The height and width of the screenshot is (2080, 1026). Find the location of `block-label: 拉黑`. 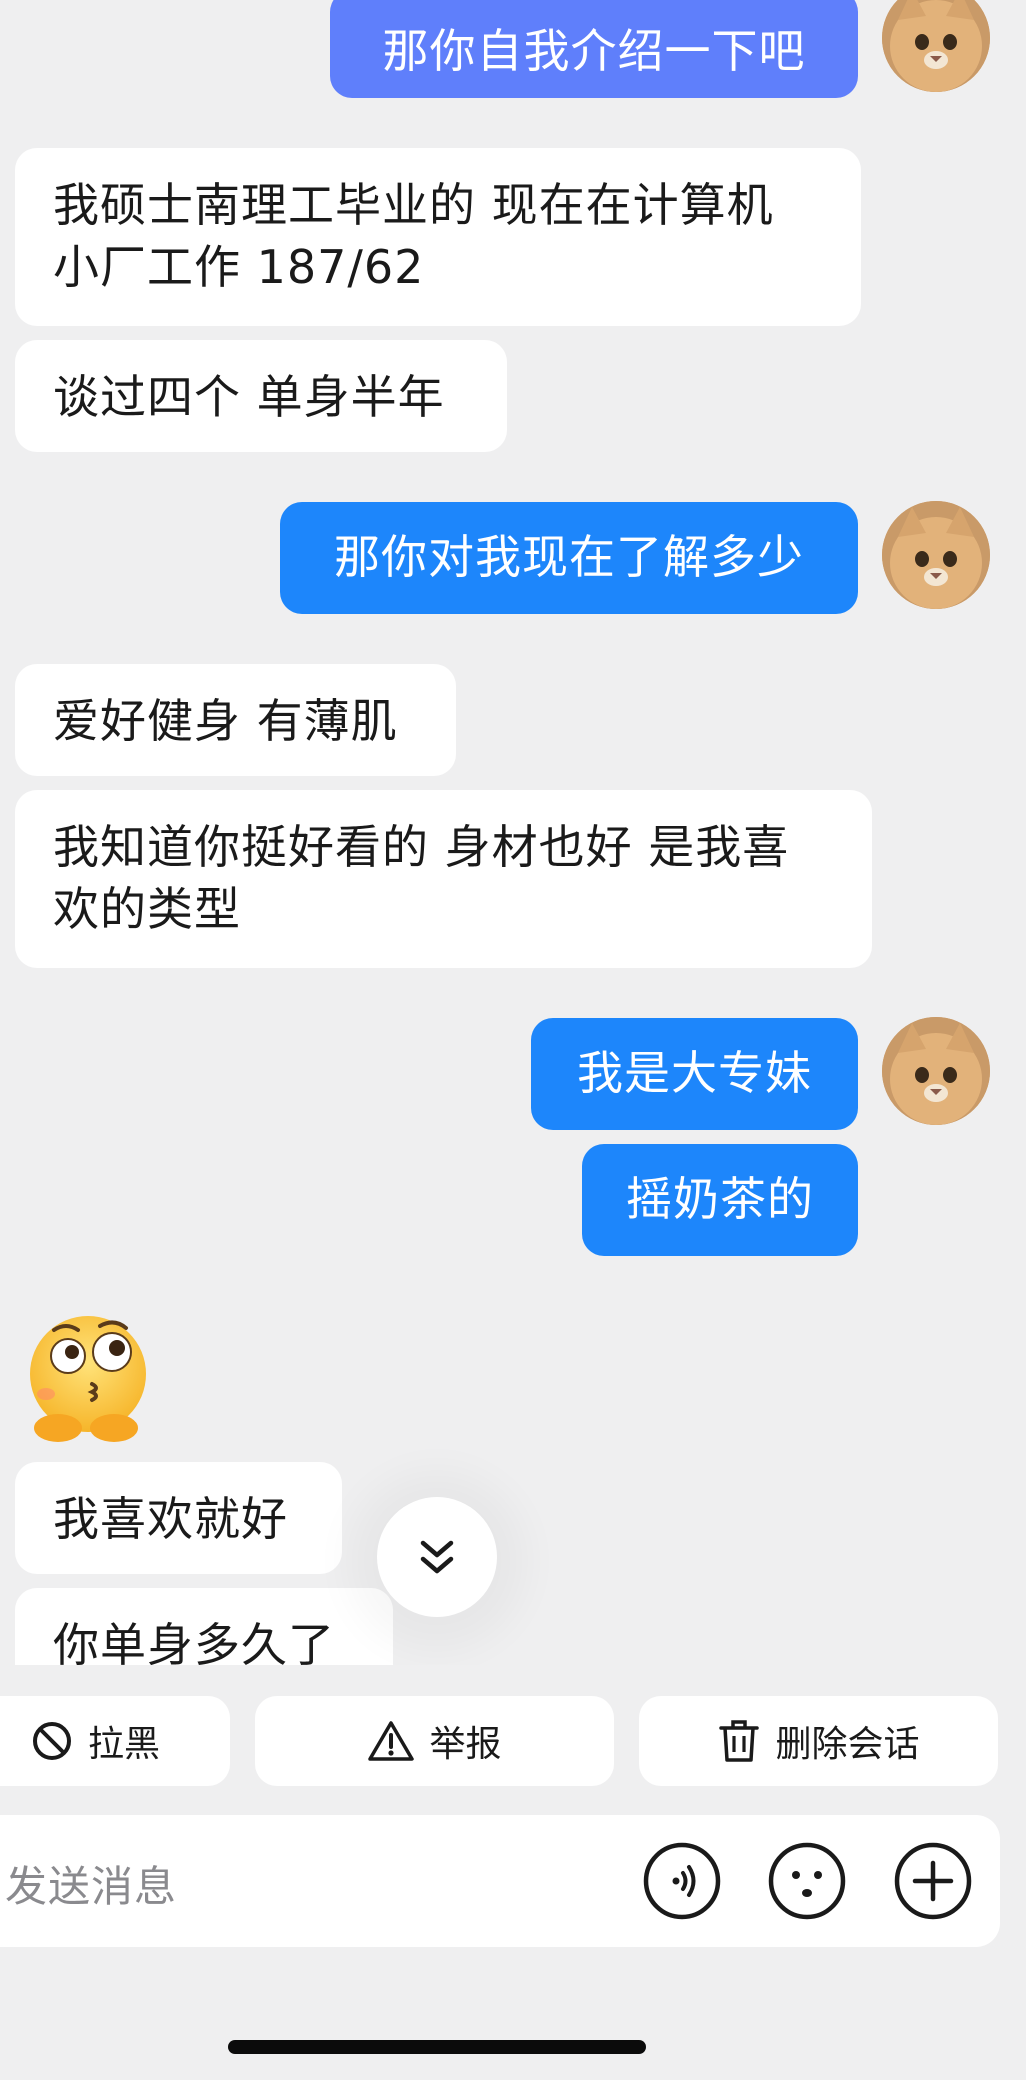

block-label: 拉黑 is located at coordinates (123, 1744).